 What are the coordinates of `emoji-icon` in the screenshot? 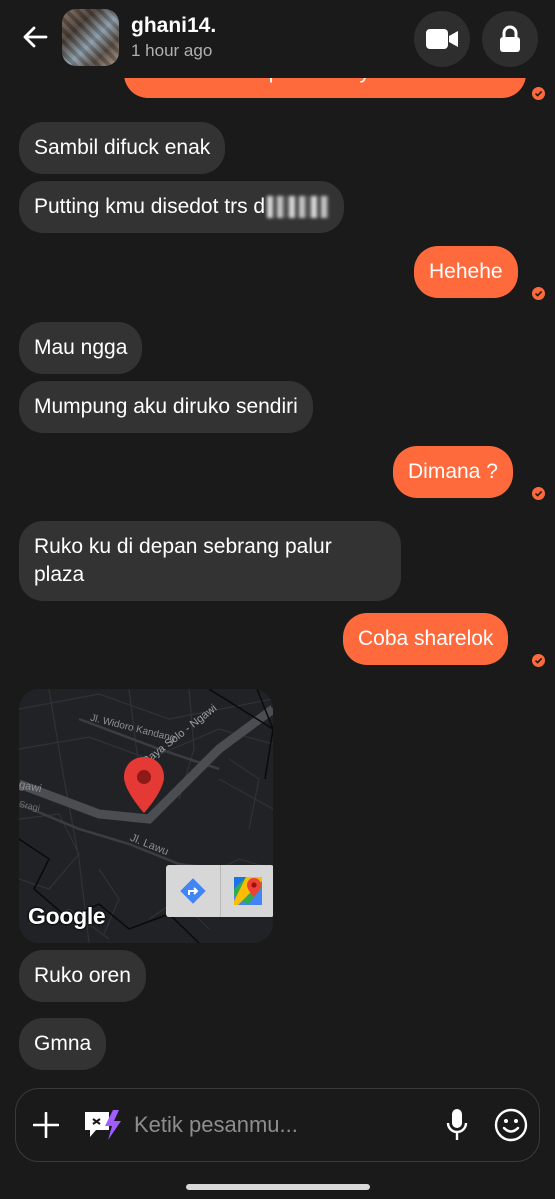 It's located at (511, 1125).